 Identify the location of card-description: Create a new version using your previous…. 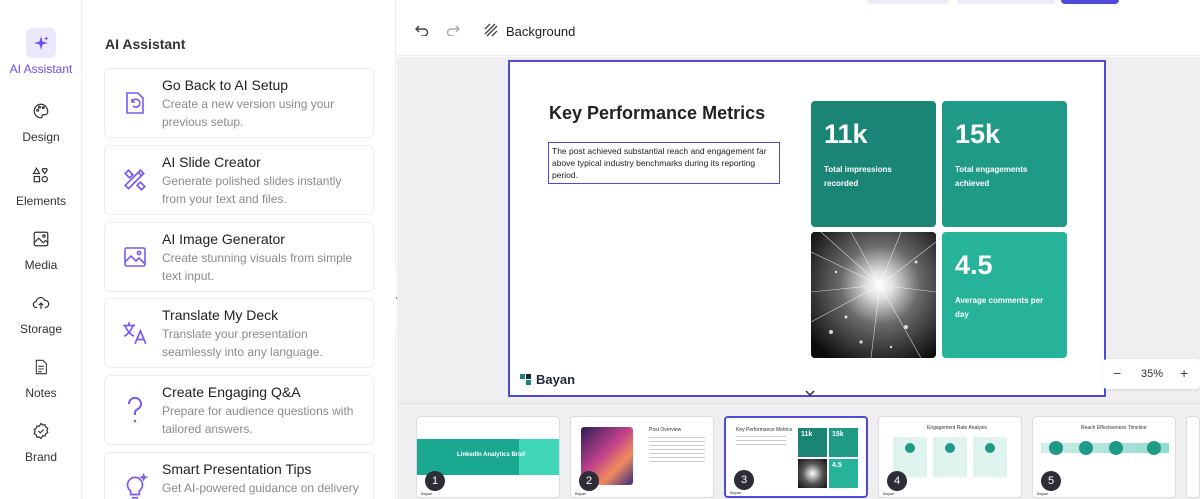
(248, 113).